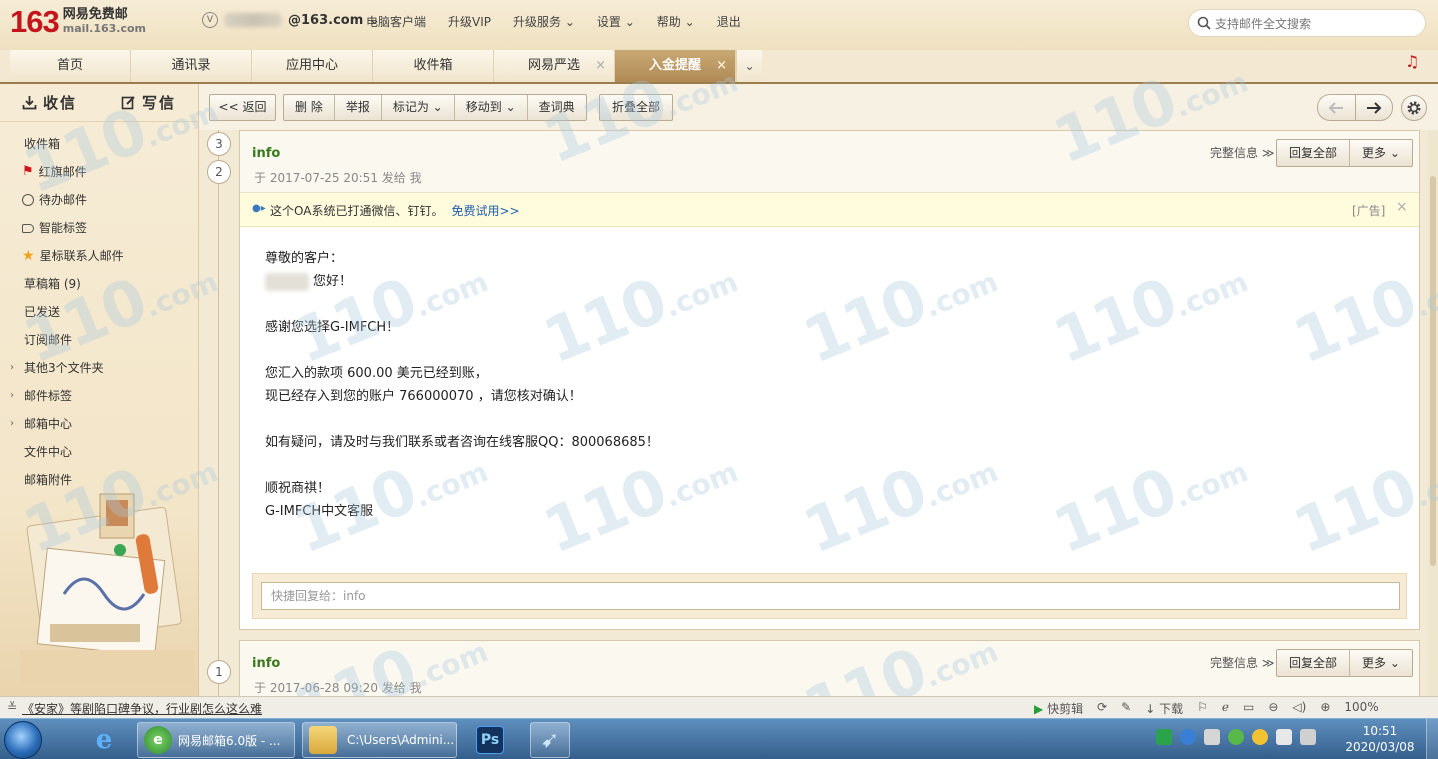  I want to click on oa-icon: ●▸, so click(259, 208).